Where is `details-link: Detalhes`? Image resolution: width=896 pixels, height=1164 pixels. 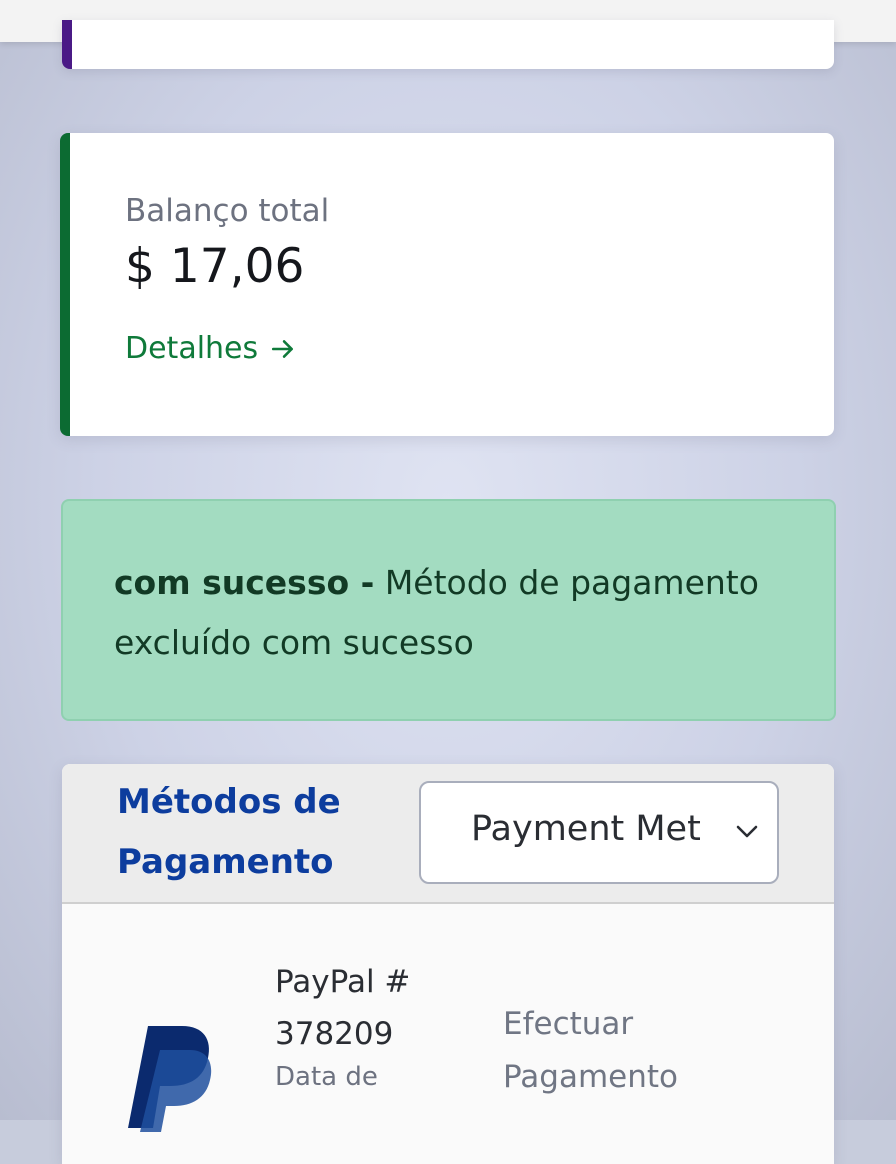 details-link: Detalhes is located at coordinates (210, 348).